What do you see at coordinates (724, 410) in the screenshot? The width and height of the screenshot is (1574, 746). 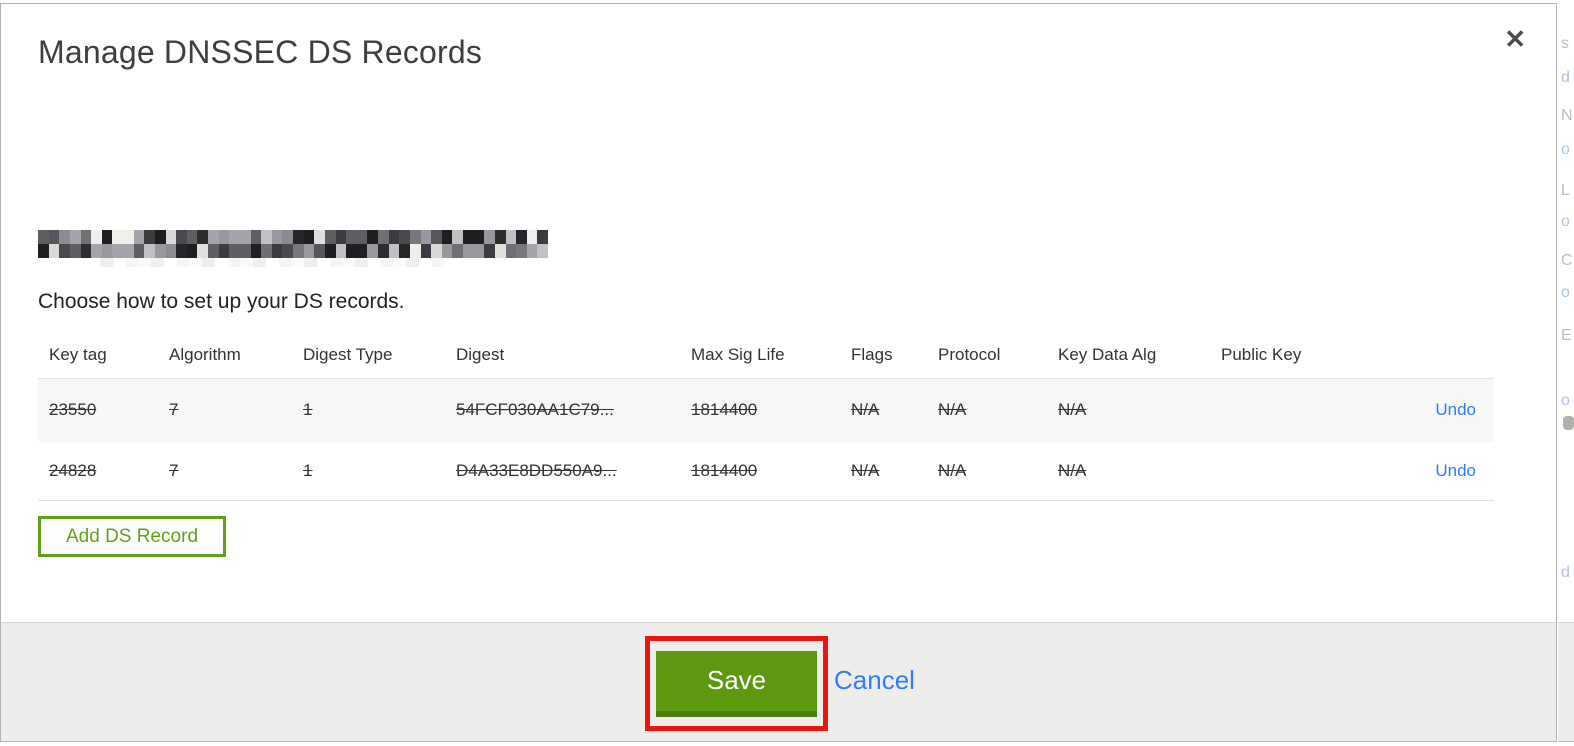 I see `cell-value: 1814400` at bounding box center [724, 410].